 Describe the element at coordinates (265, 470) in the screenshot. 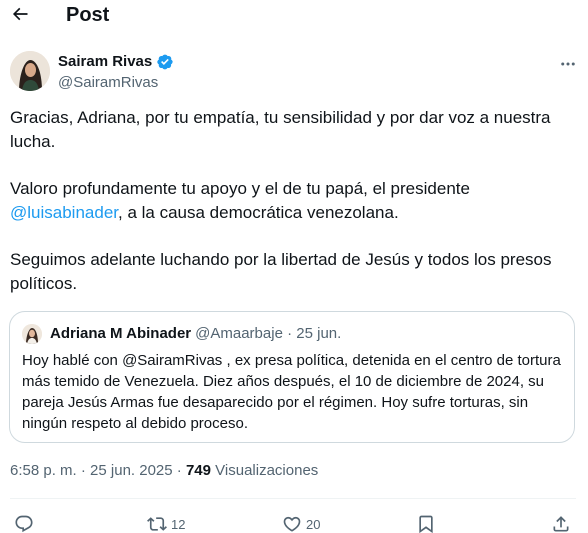

I see `views-label: Visualizaciones` at that location.